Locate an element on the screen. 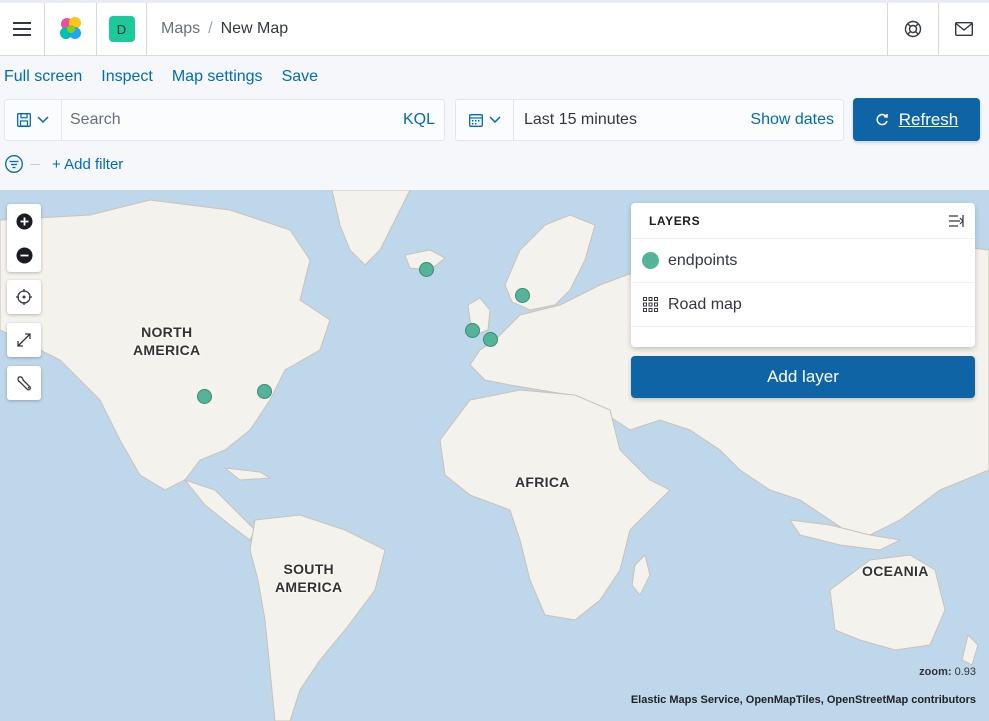 The height and width of the screenshot is (721, 989). elastic-logo-icon is located at coordinates (70, 28).